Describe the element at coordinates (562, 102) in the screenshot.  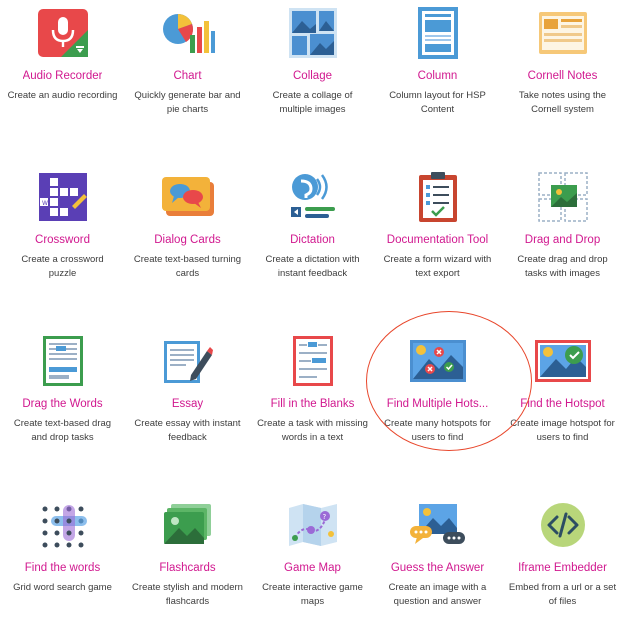
I see `tile-description: Take notes using the Cornell system` at that location.